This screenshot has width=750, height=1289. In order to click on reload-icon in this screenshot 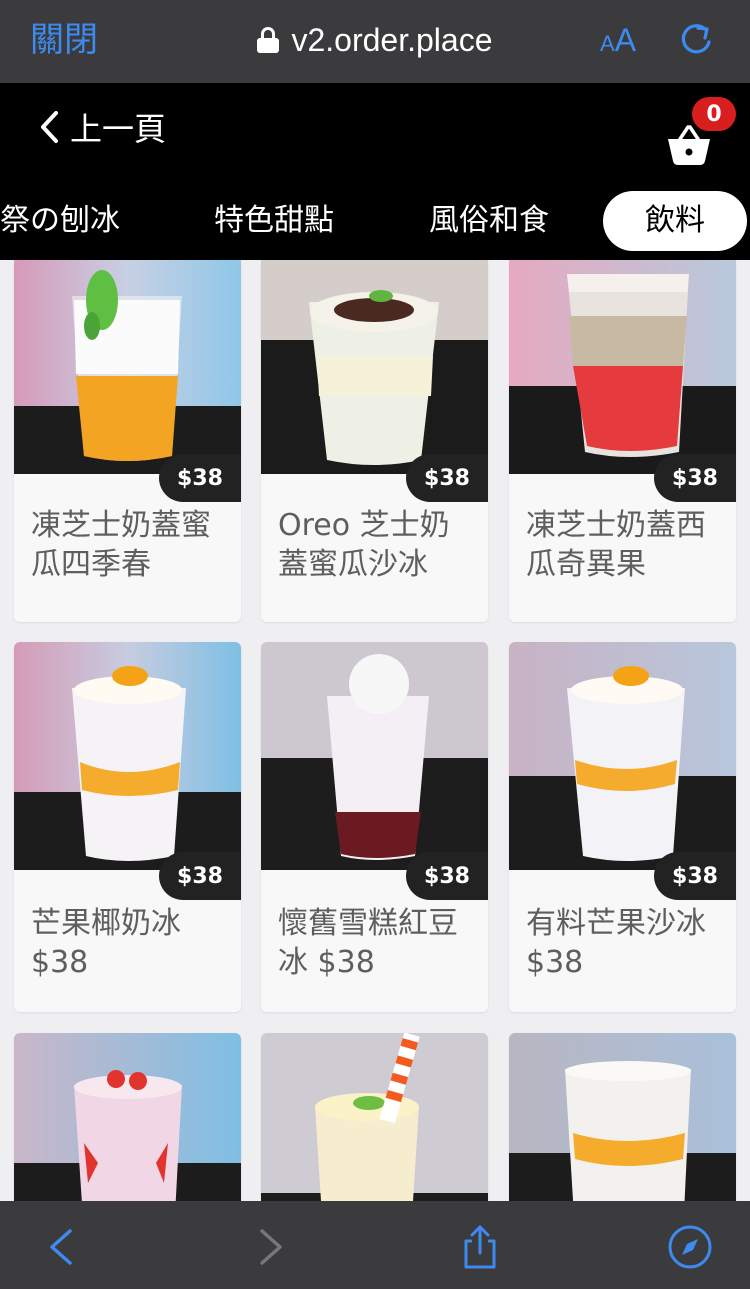, I will do `click(696, 40)`.